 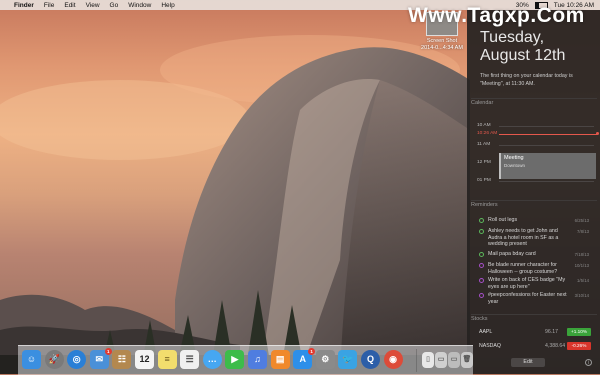 What do you see at coordinates (583, 231) in the screenshot?
I see `reminder-date: 7/8/13` at bounding box center [583, 231].